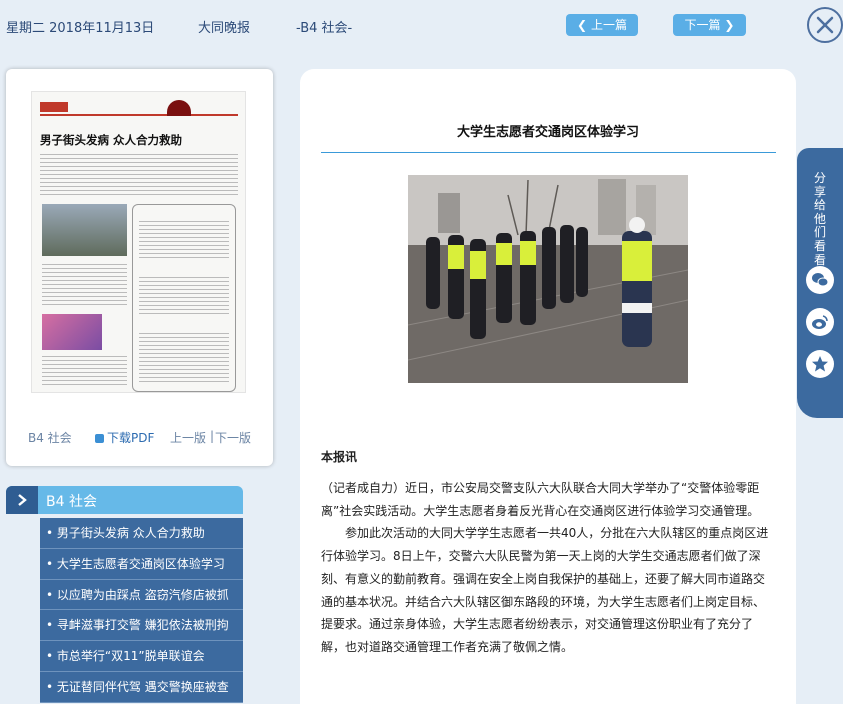  Describe the element at coordinates (141, 595) in the screenshot. I see `article-list-item: • 以应聘为由踩点 盗窃汽修店被抓` at that location.